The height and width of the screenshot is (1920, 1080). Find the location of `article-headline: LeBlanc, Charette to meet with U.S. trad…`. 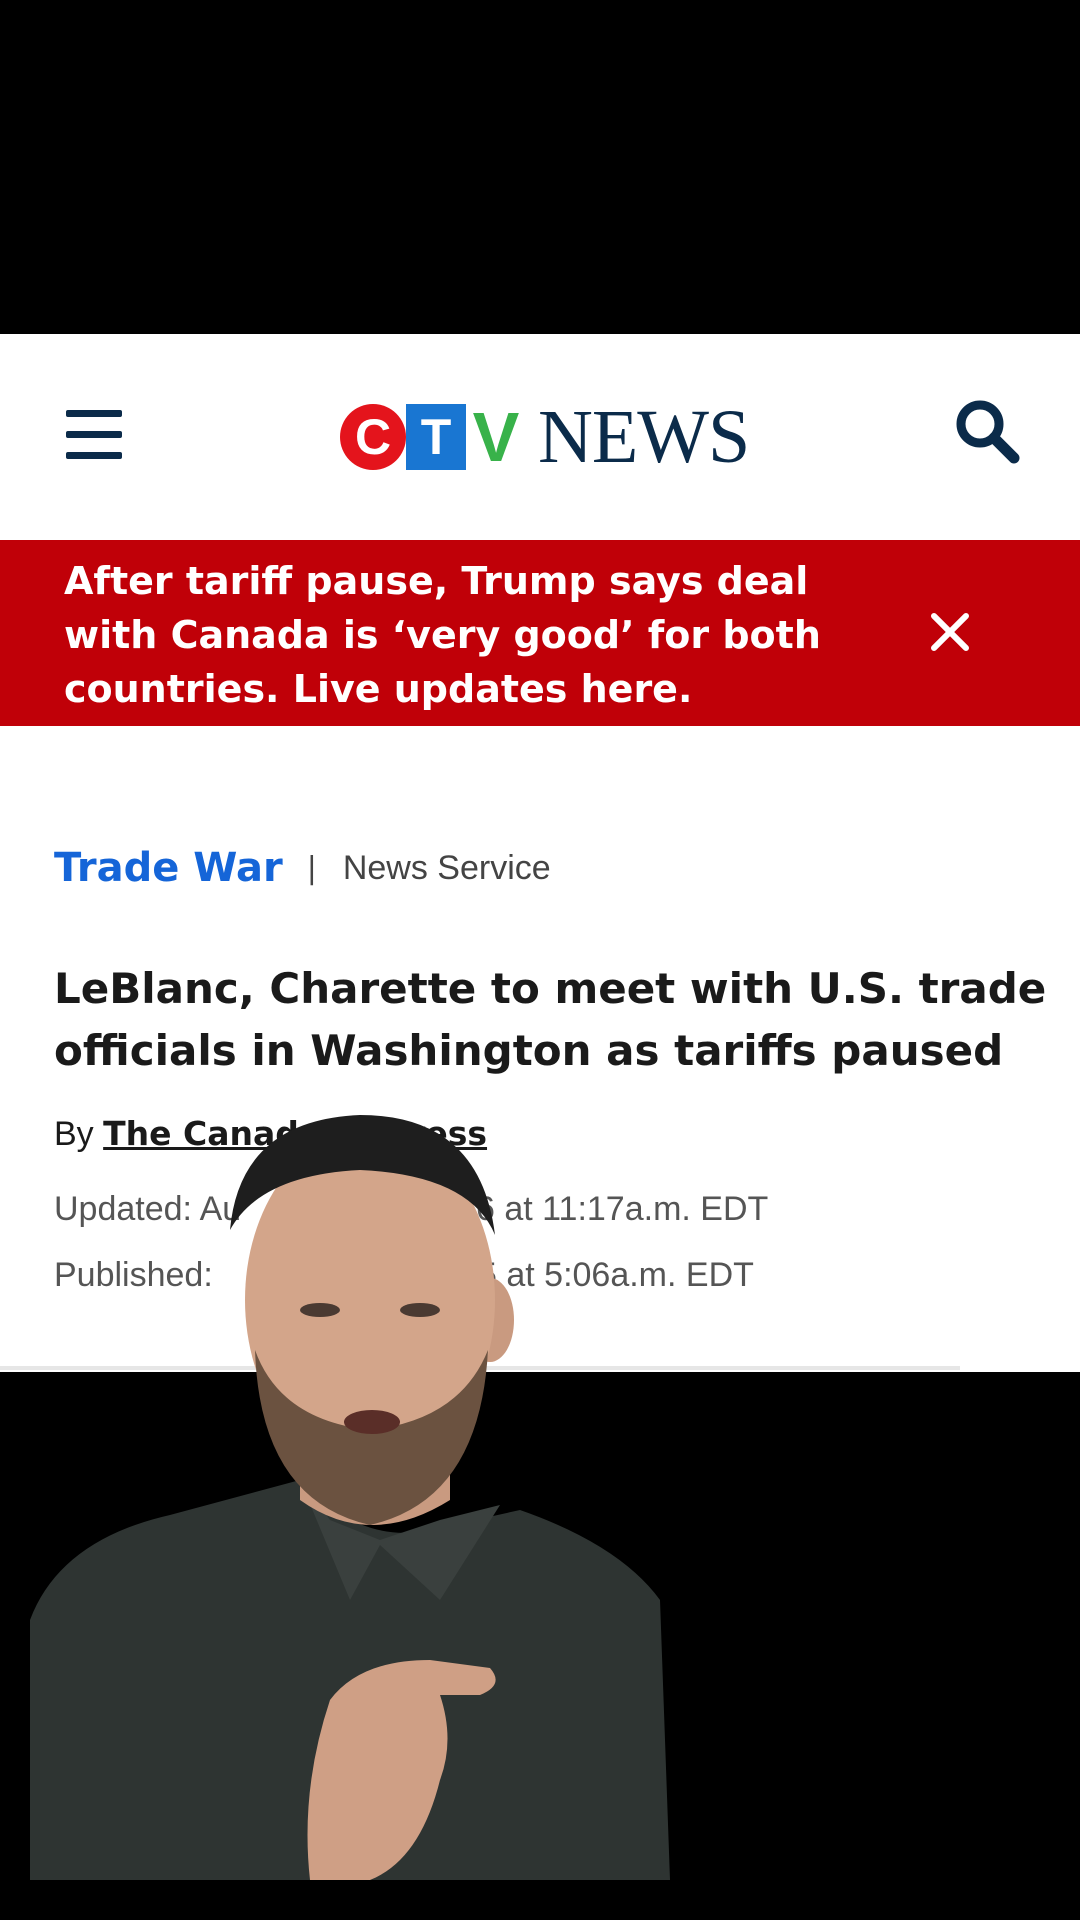

article-headline: LeBlanc, Charette to meet with U.S. trad… is located at coordinates (550, 1019).